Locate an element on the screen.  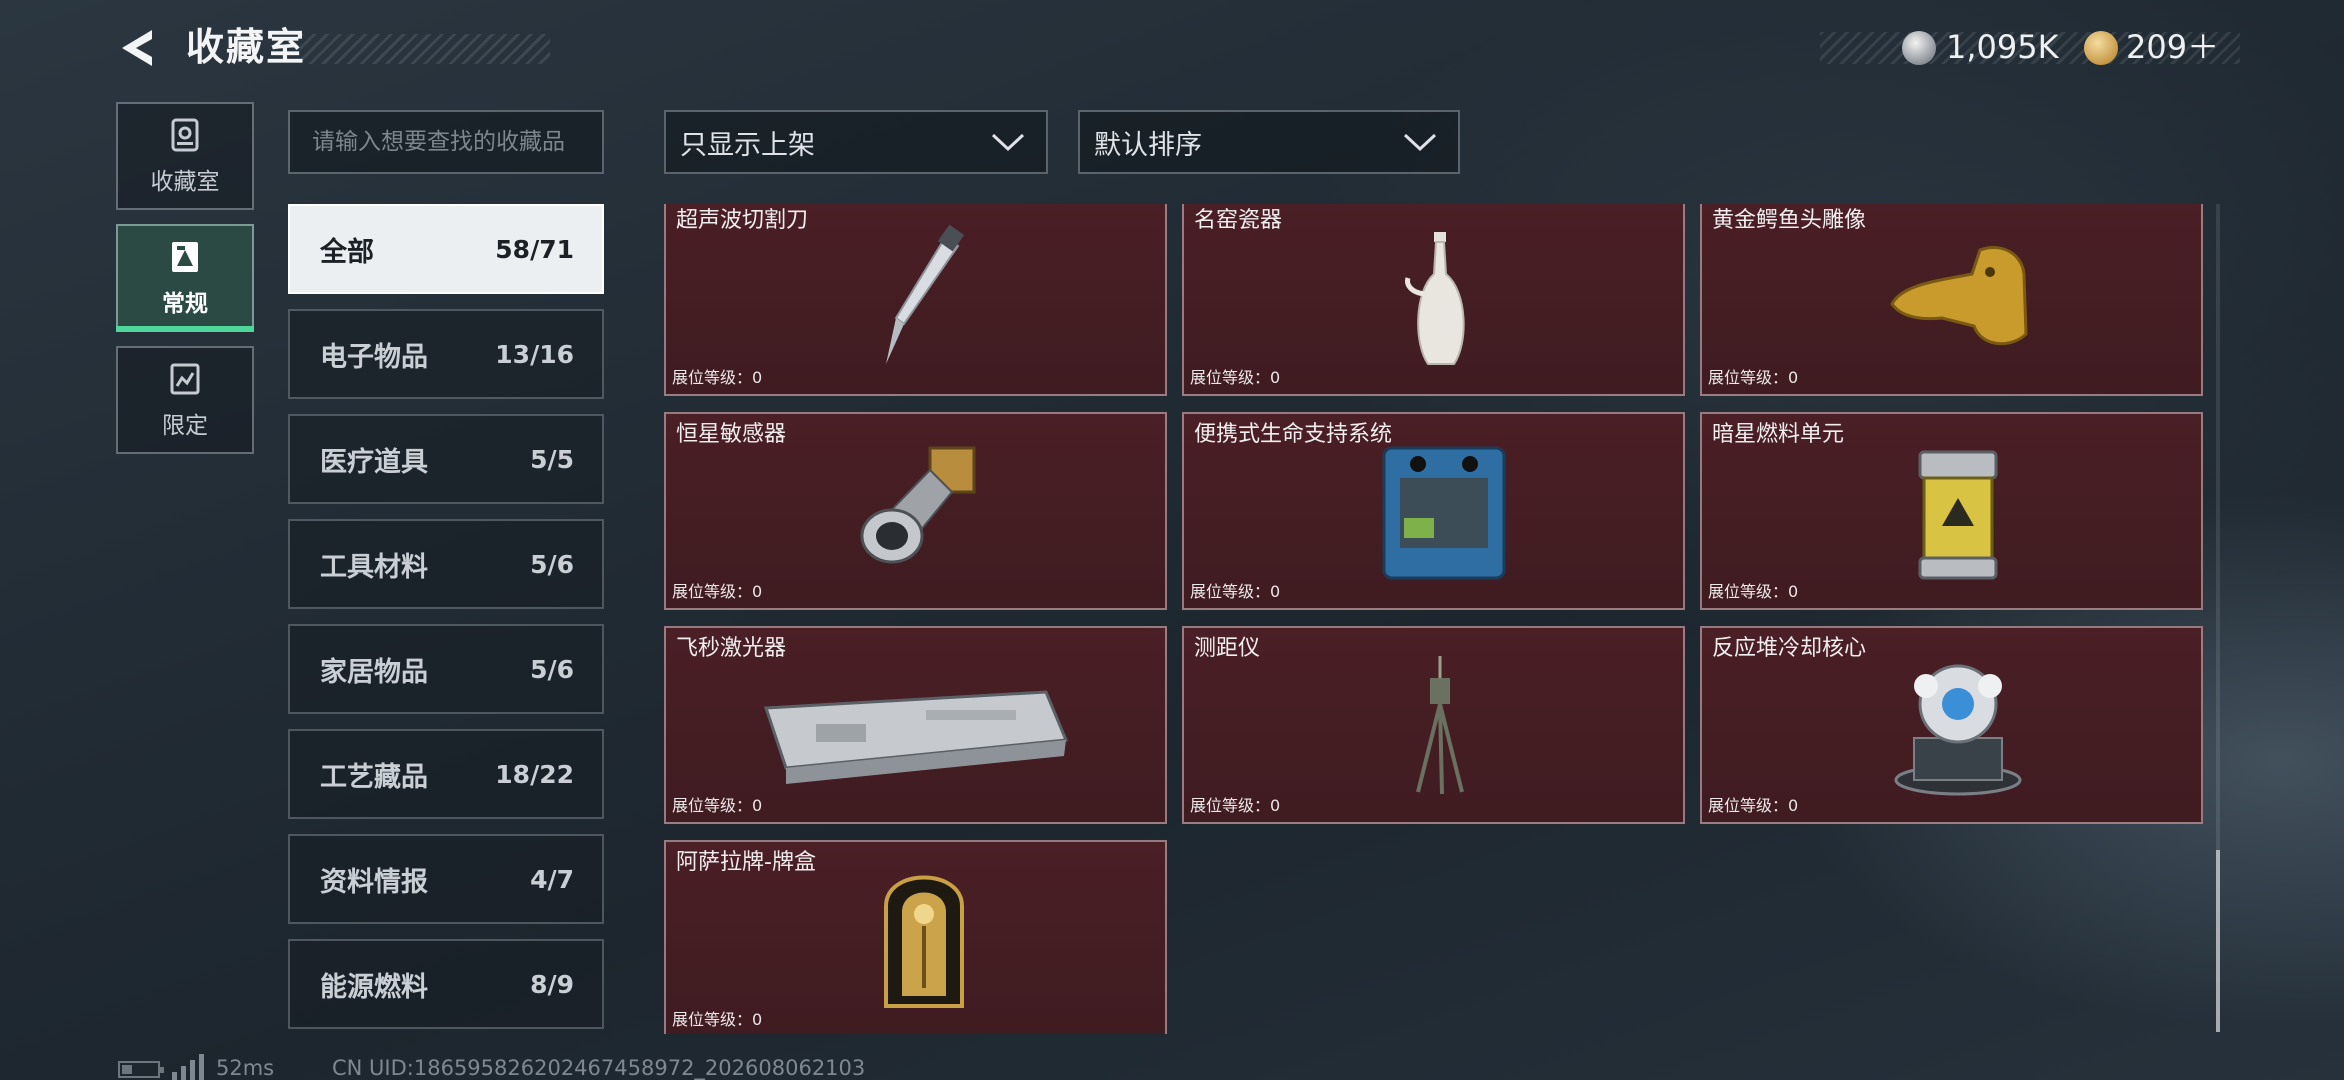
collection-item: 便携式生命支持系统 展位等级：0 is located at coordinates (1433, 511).